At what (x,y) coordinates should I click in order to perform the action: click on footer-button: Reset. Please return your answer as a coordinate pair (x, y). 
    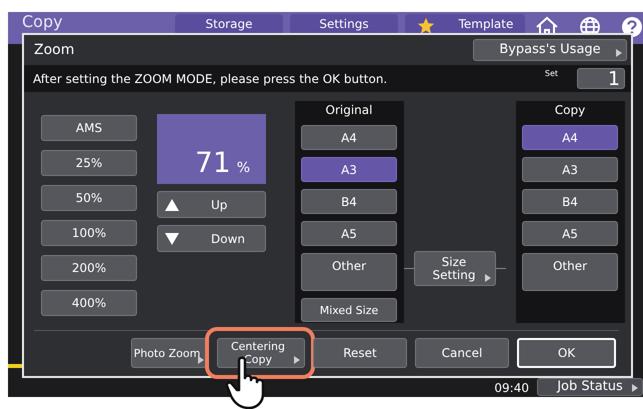
    Looking at the image, I should click on (360, 353).